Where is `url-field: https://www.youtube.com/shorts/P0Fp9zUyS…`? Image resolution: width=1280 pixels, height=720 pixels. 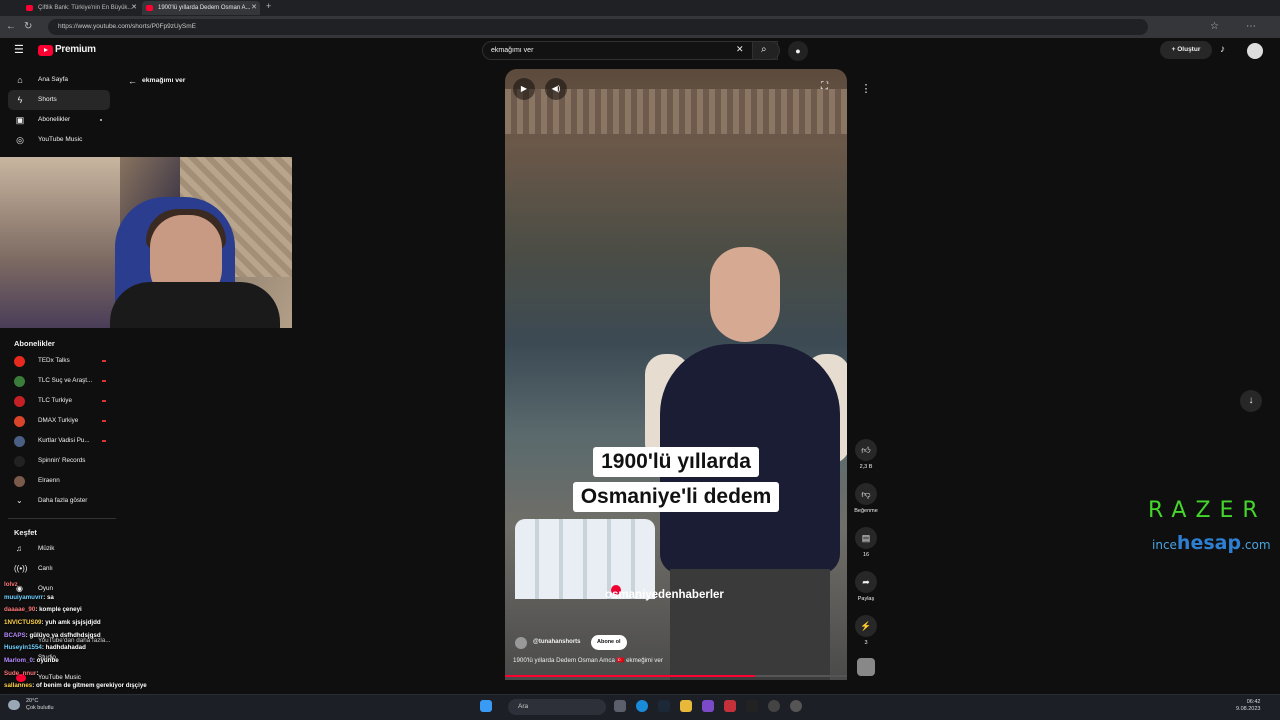
url-field: https://www.youtube.com/shorts/P0Fp9zUyS… is located at coordinates (598, 27).